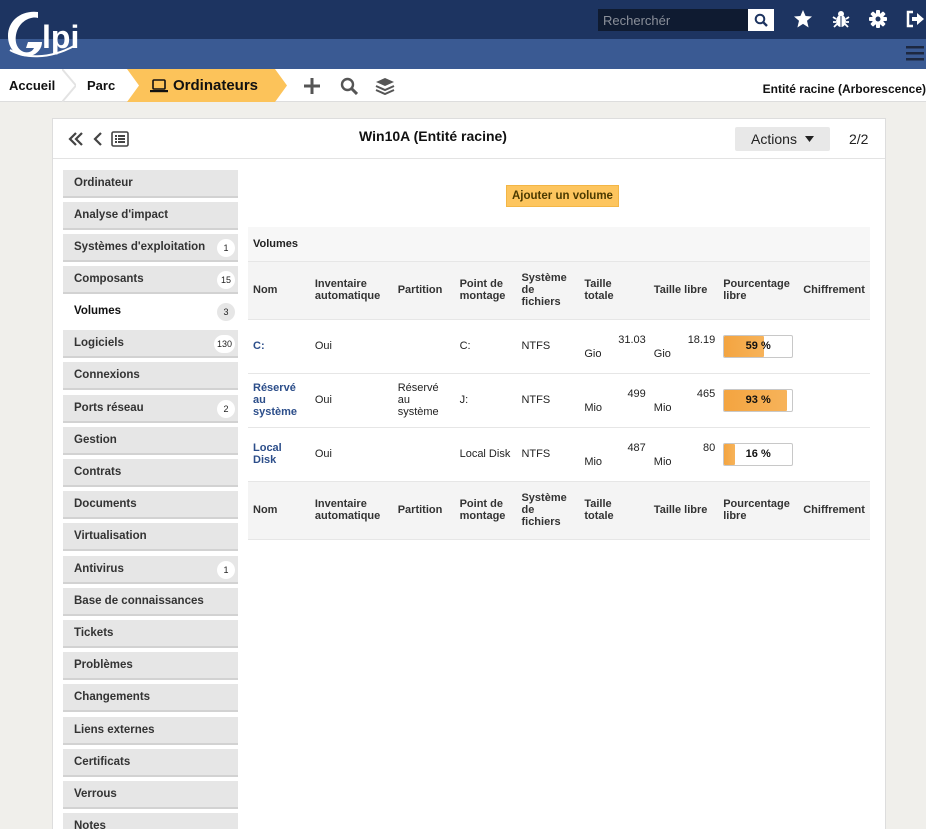  Describe the element at coordinates (150, 602) in the screenshot. I see `tab-base-connaissances: Base de connaissances` at that location.